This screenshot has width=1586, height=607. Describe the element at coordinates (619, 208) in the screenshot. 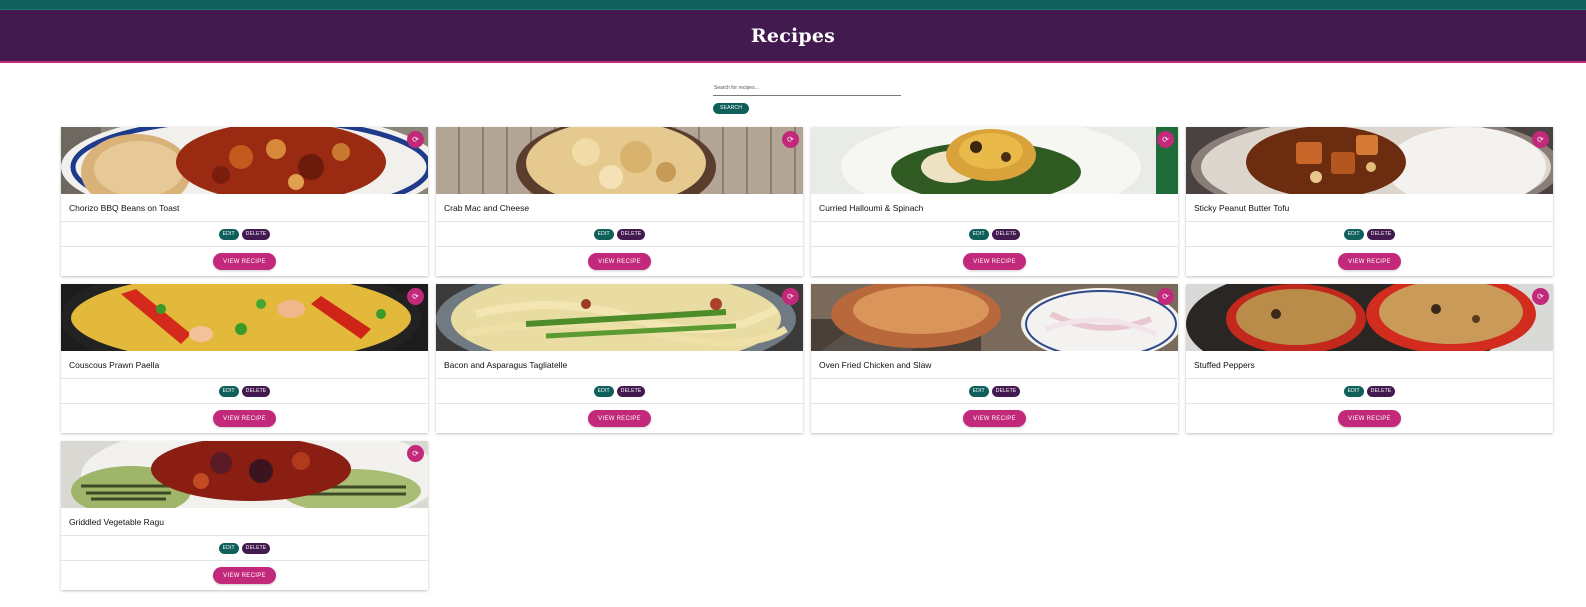

I see `recipe-title: Crab Mac and Cheese` at that location.